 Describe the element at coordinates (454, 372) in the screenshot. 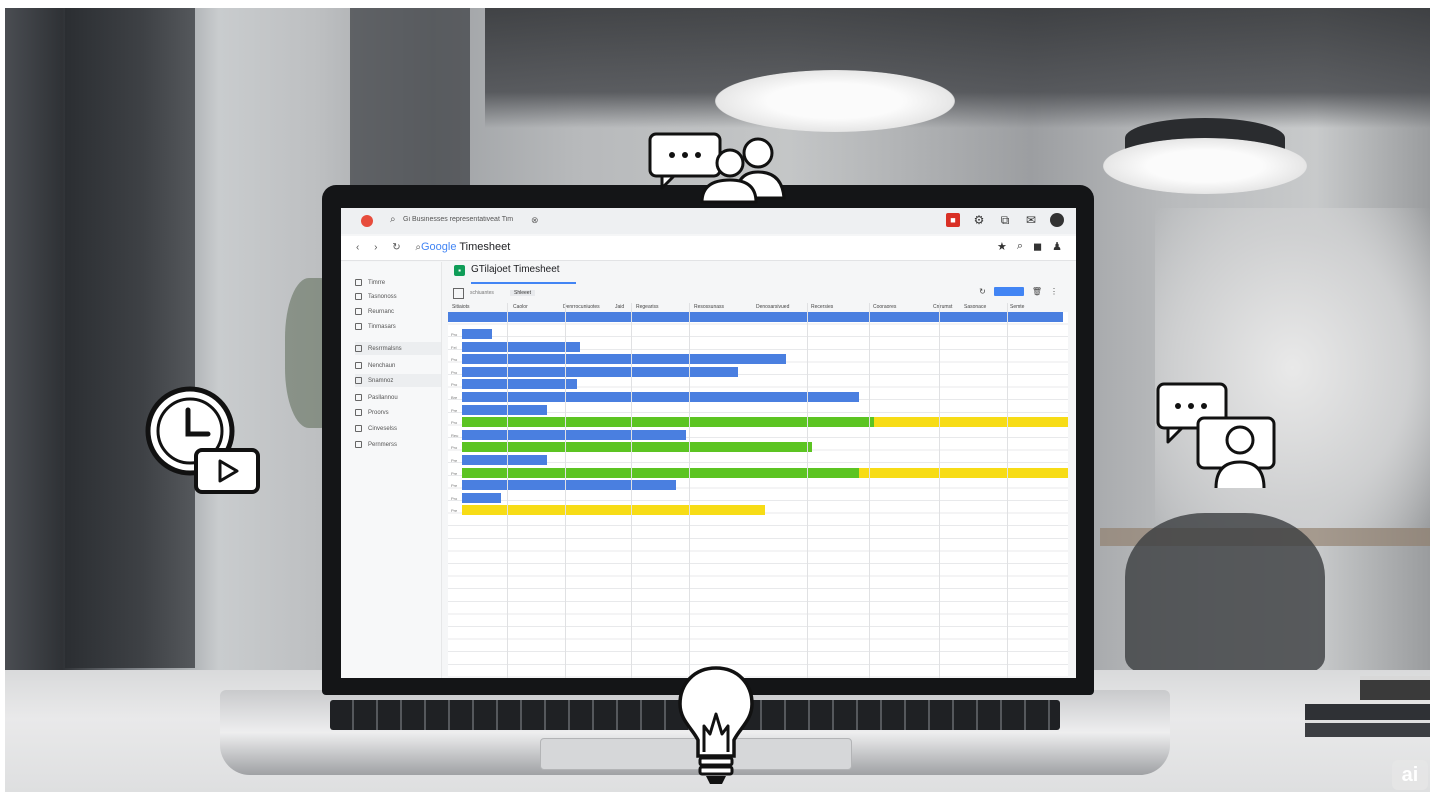

I see `row-label: Pro` at that location.